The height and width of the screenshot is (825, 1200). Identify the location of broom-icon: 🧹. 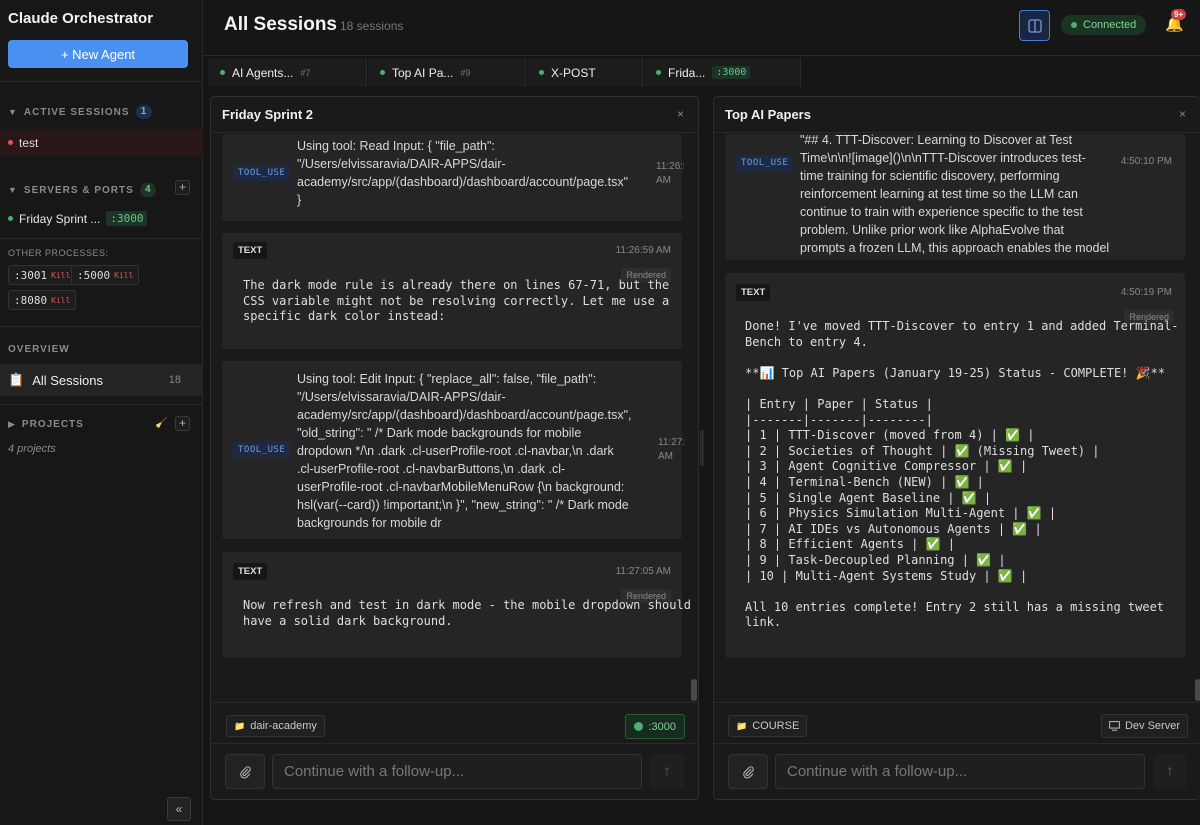
(161, 423).